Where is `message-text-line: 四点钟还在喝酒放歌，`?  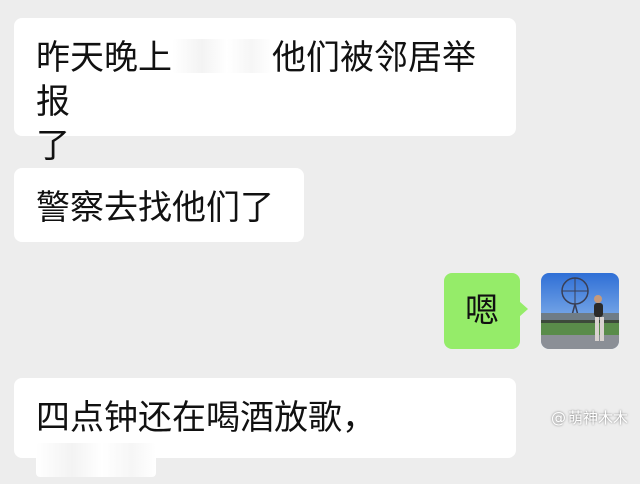
message-text-line: 四点钟还在喝酒放歌， is located at coordinates (265, 440).